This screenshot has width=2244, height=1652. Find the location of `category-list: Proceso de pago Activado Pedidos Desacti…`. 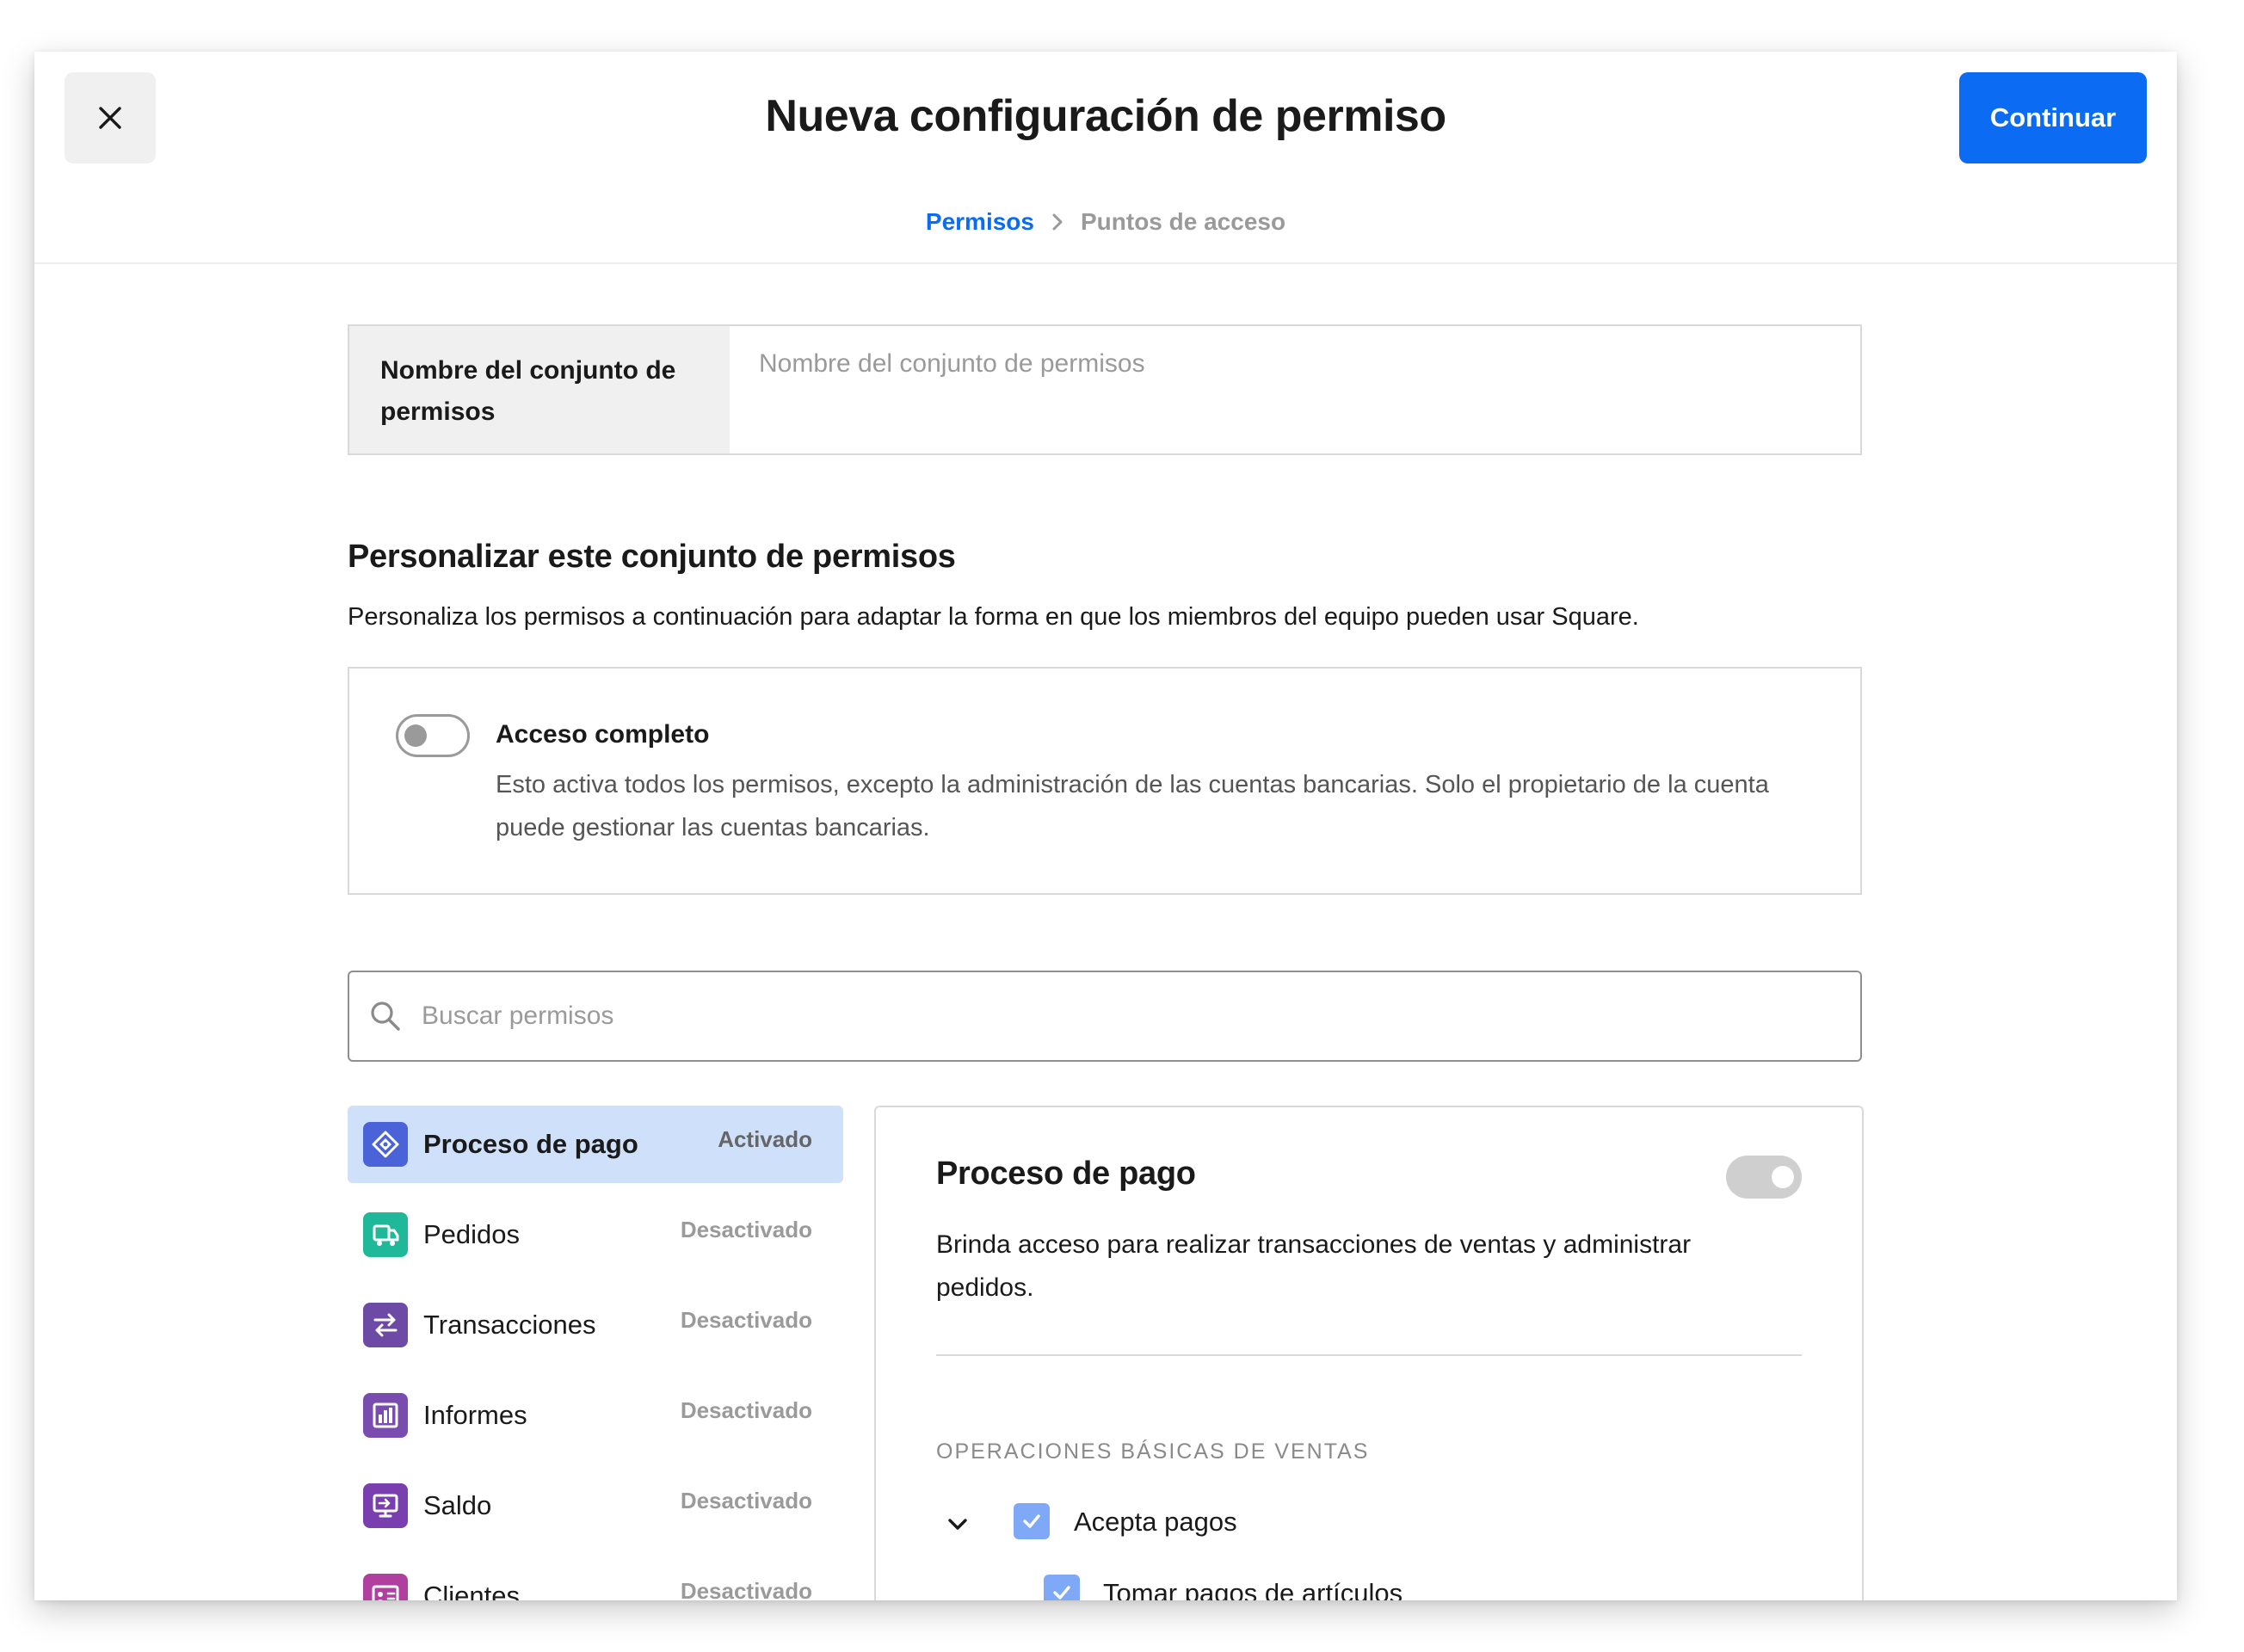

category-list: Proceso de pago Activado Pedidos Desacti… is located at coordinates (595, 1353).